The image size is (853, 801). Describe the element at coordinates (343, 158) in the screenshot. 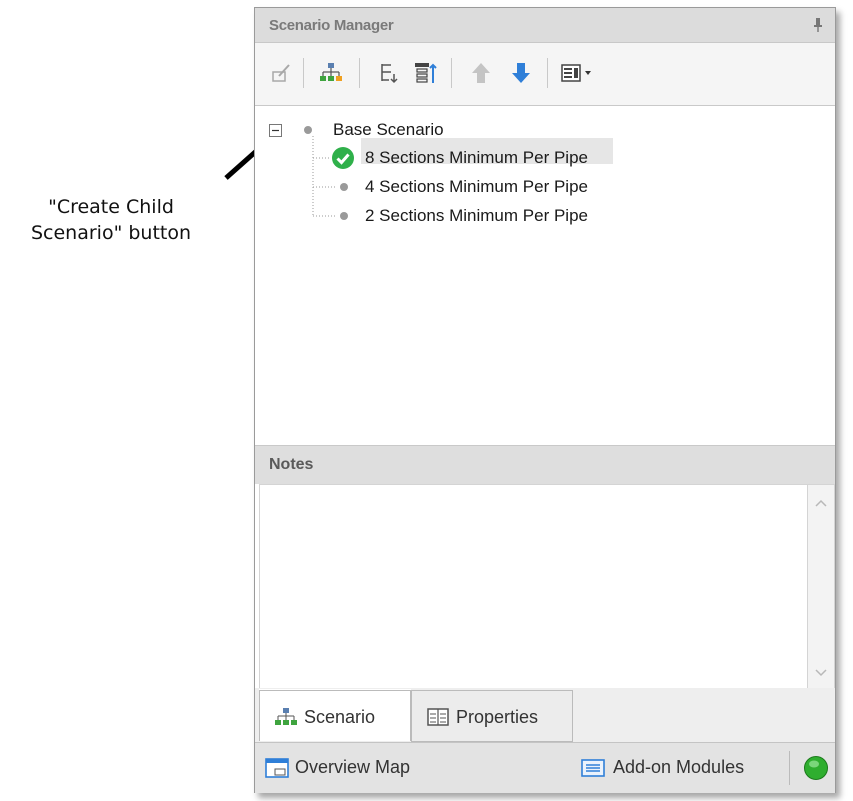

I see `current-scenario-check-icon` at that location.